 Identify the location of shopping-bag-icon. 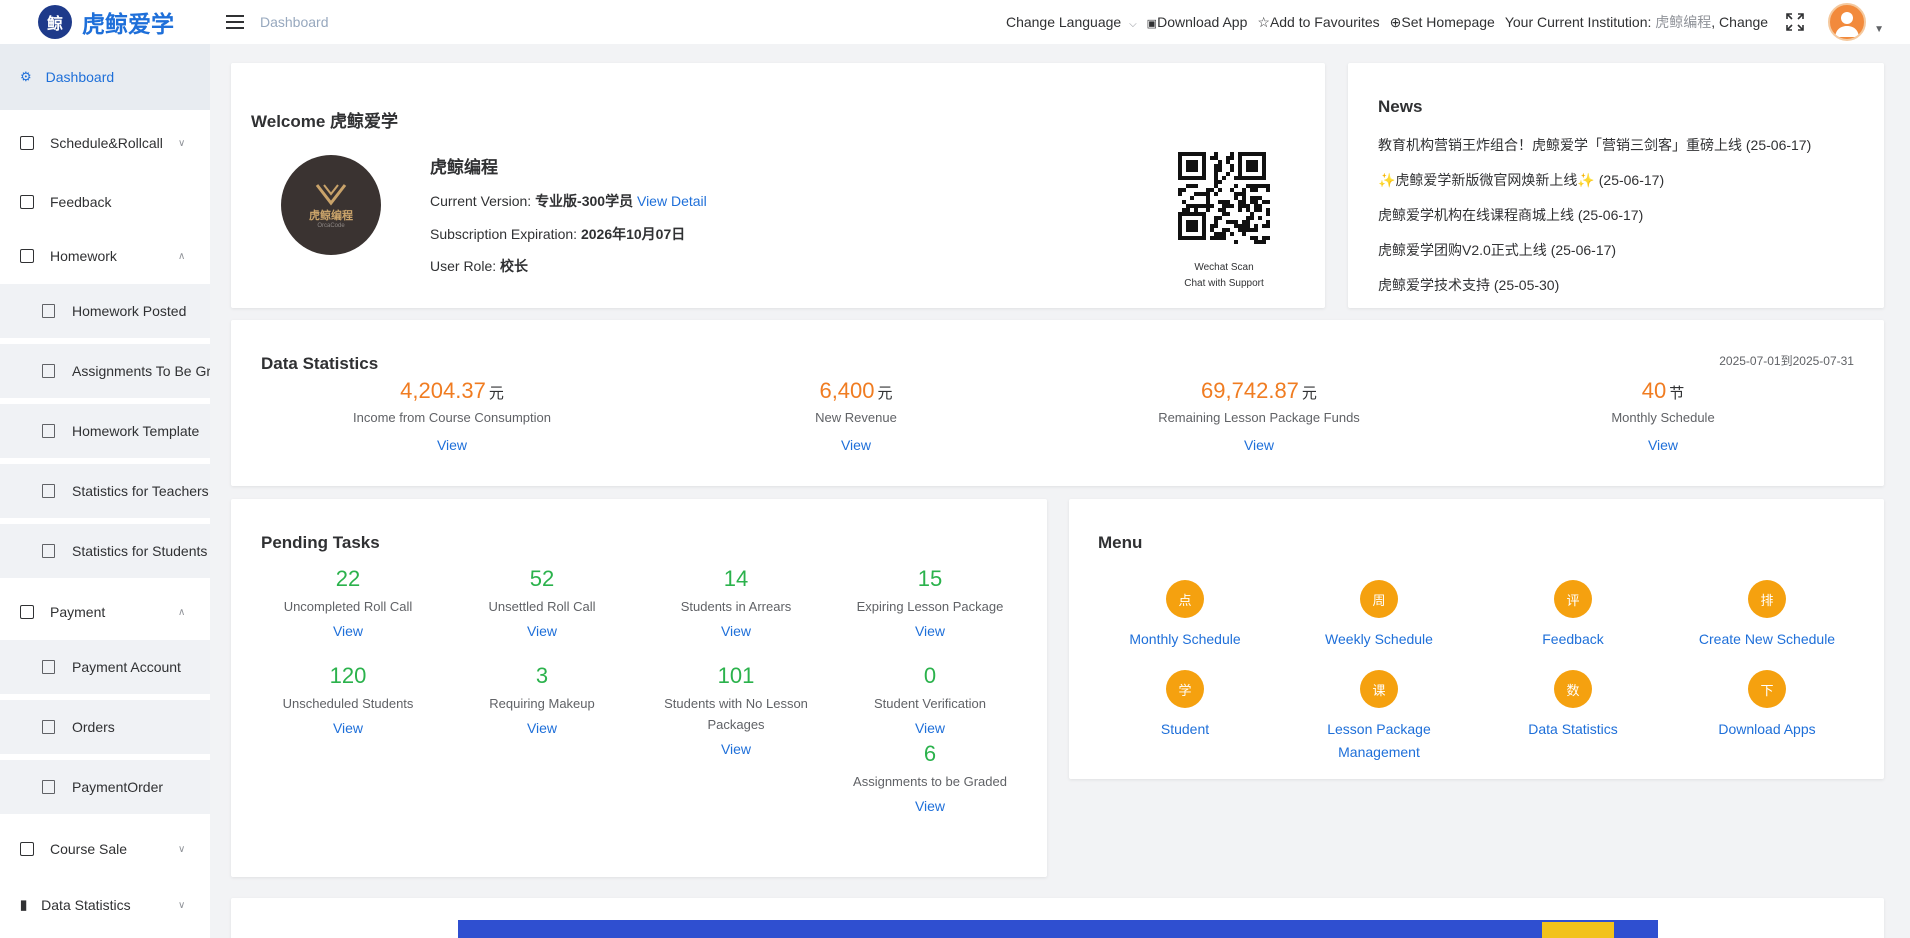
(27, 849).